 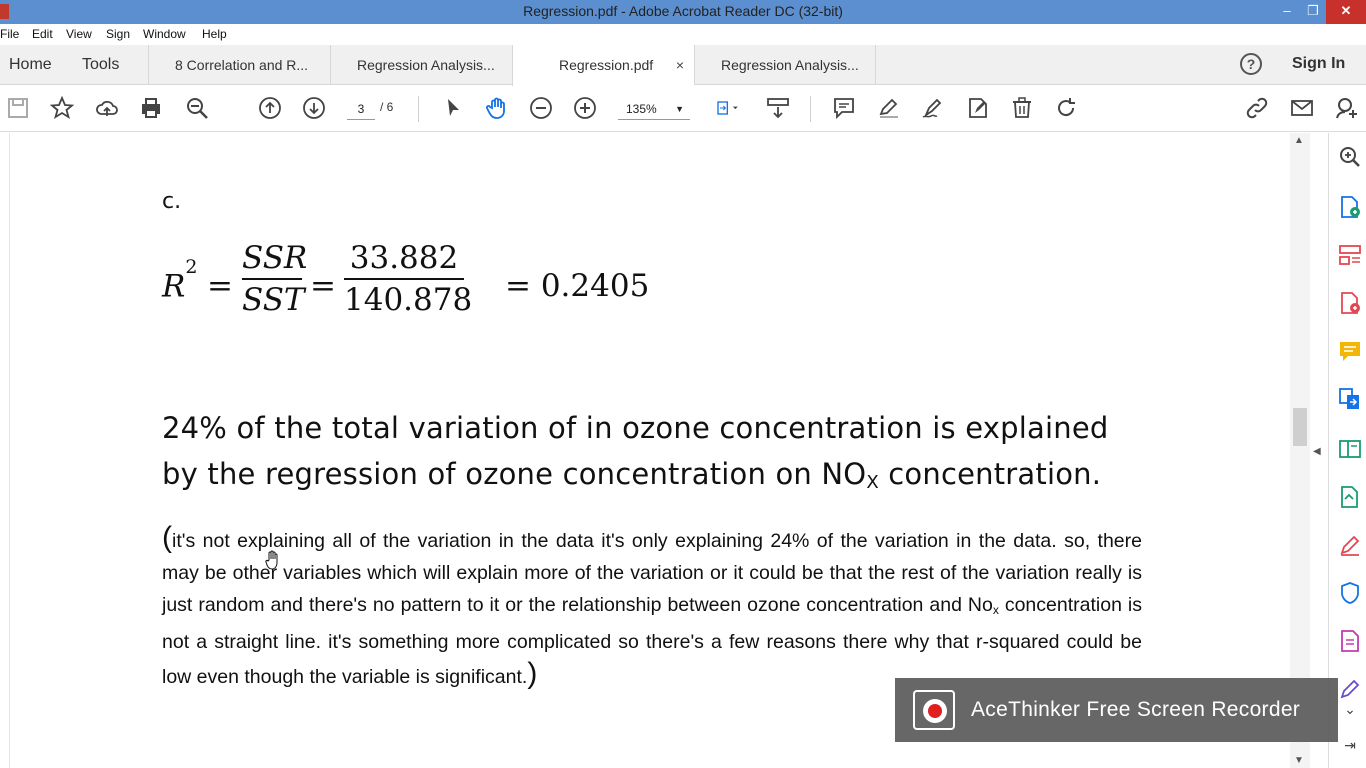 I want to click on para2-close-paren: ), so click(x=532, y=673).